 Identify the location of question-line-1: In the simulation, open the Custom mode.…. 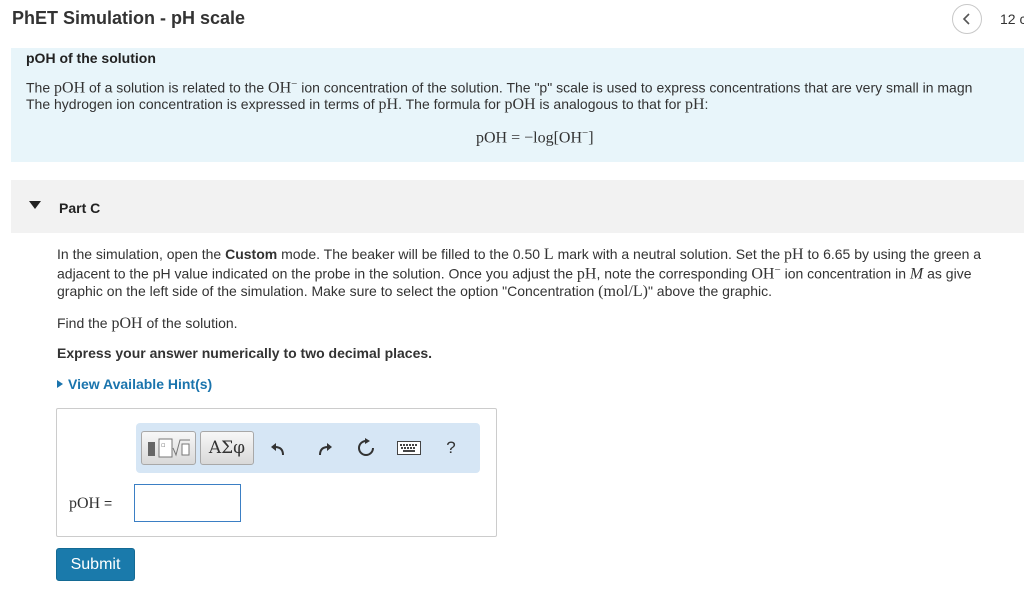
(519, 255).